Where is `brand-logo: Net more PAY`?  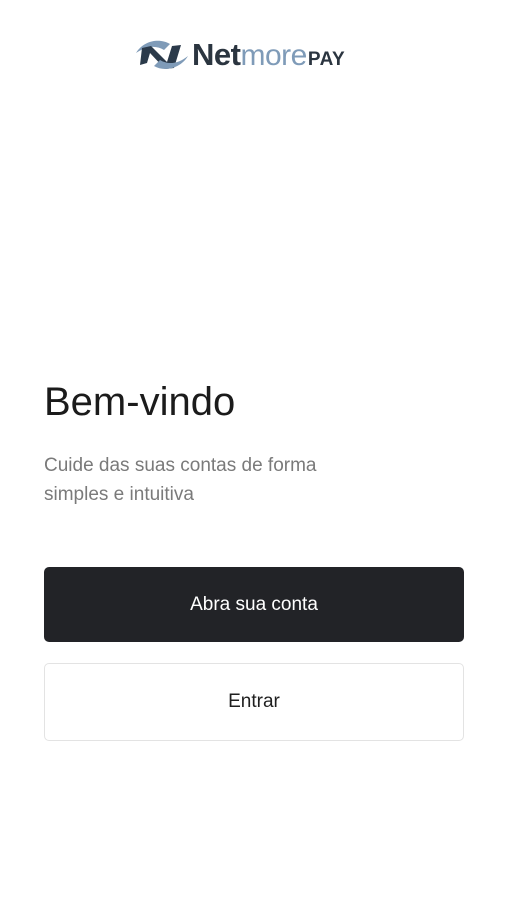 brand-logo: Net more PAY is located at coordinates (239, 55).